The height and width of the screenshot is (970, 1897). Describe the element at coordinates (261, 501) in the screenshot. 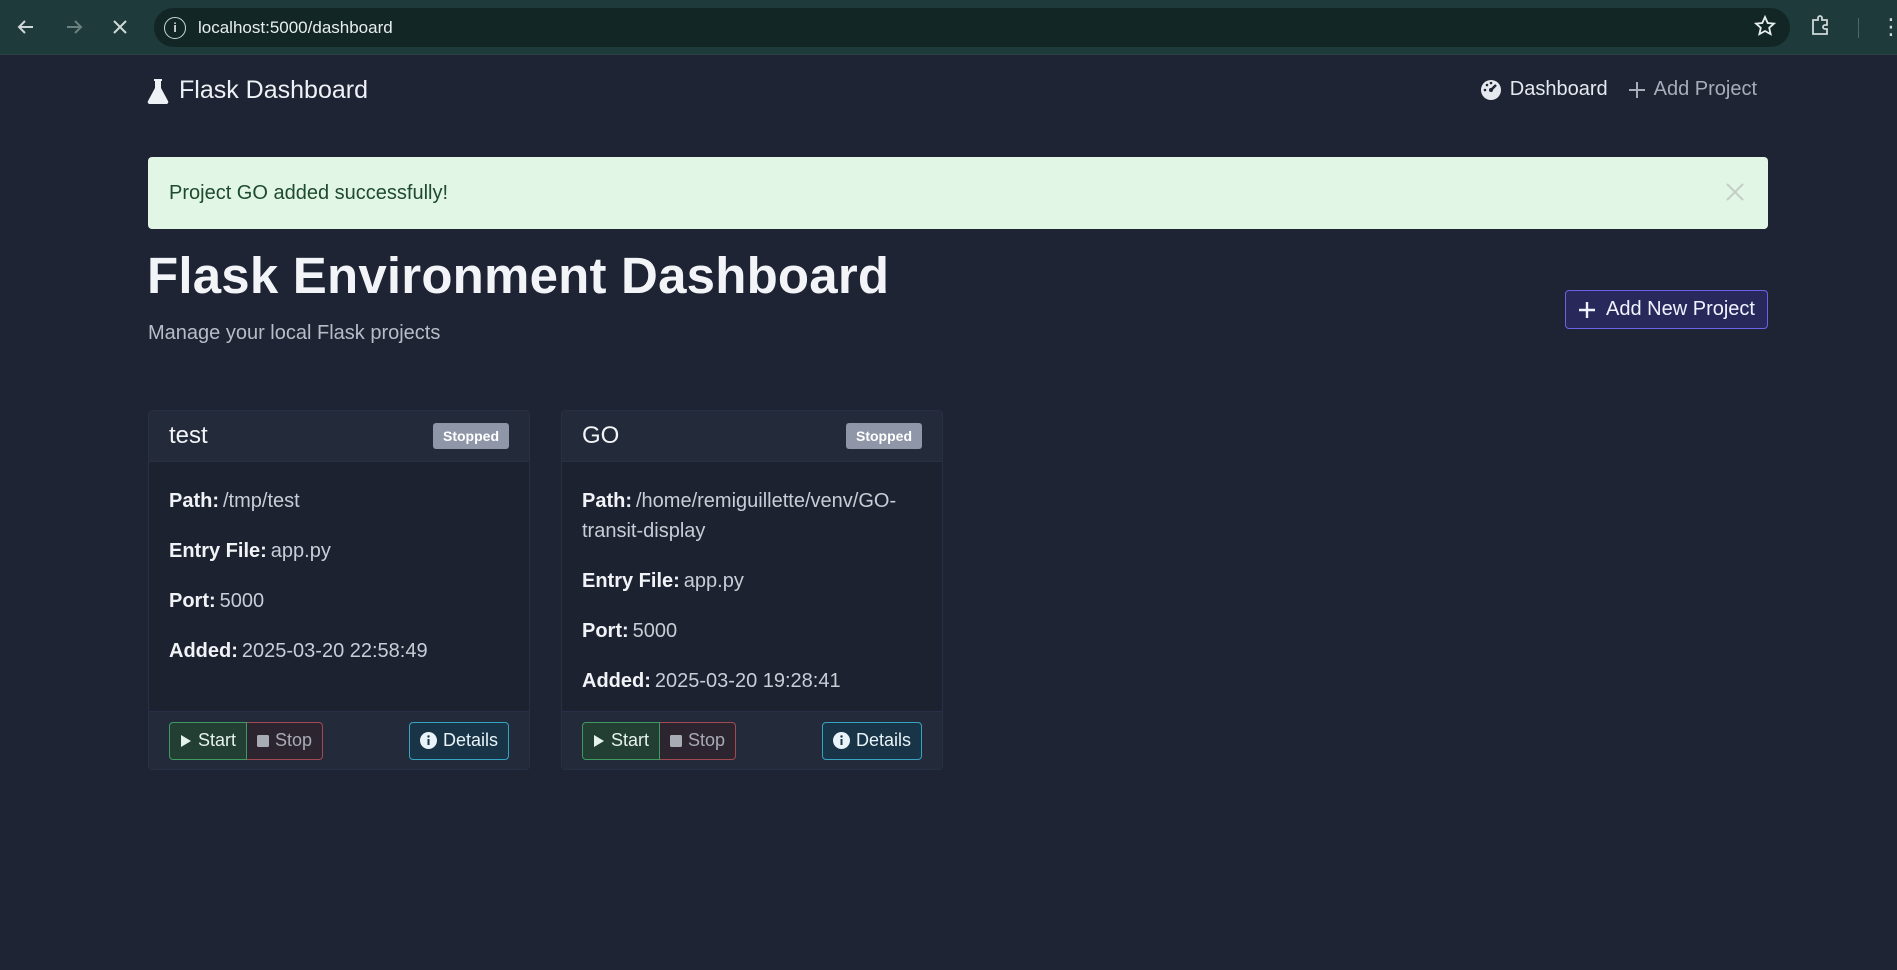

I see `field-value: /tmp/test` at that location.